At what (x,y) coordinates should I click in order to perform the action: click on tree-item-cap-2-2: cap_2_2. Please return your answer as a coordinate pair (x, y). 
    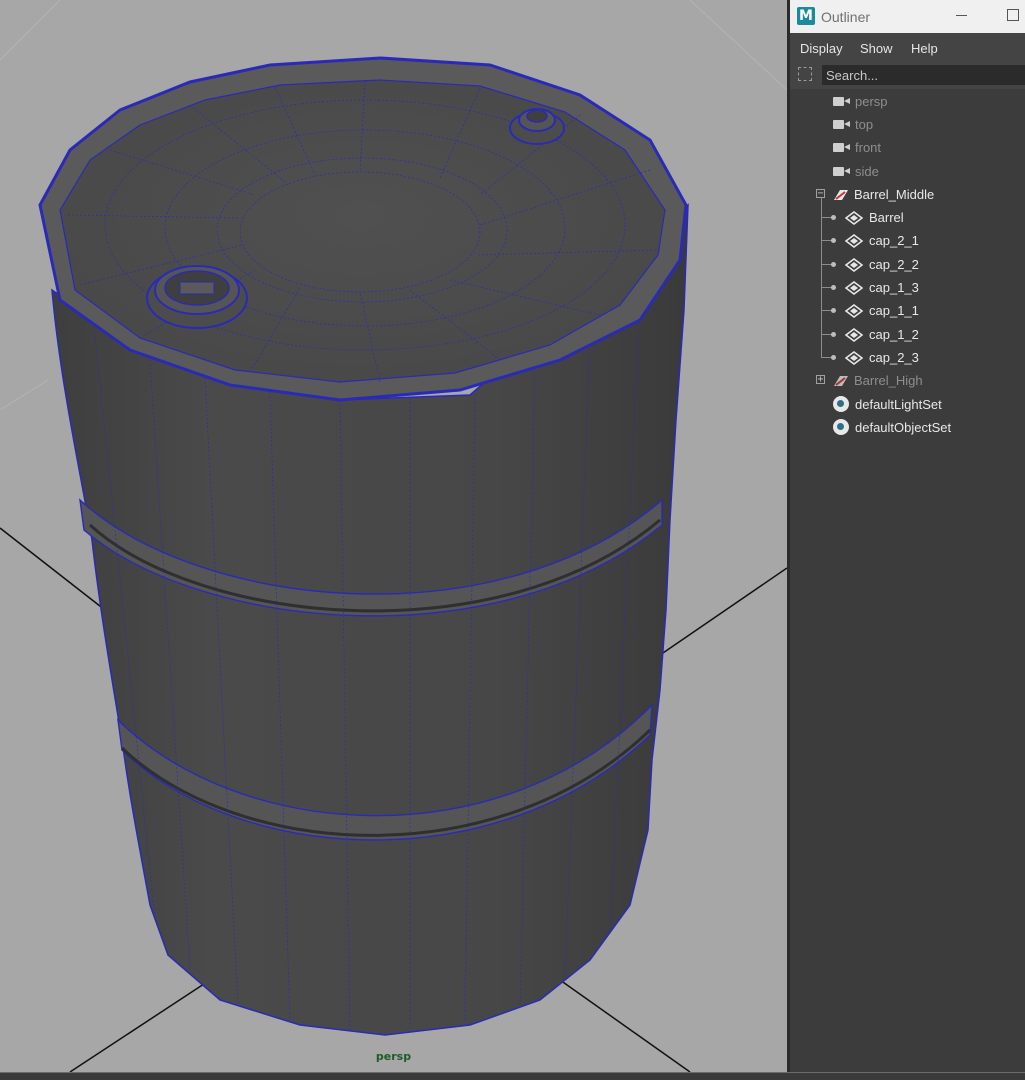
    Looking at the image, I should click on (907, 264).